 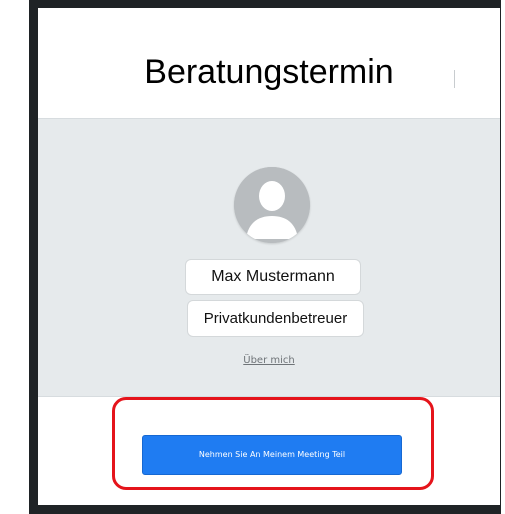 What do you see at coordinates (269, 72) in the screenshot?
I see `page-title: Beratungstermin` at bounding box center [269, 72].